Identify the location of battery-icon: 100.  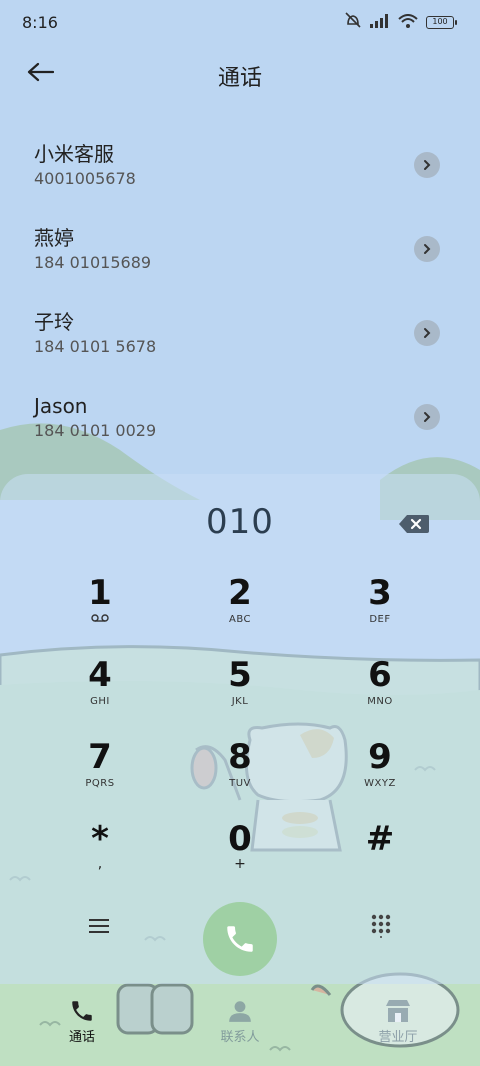
(441, 22).